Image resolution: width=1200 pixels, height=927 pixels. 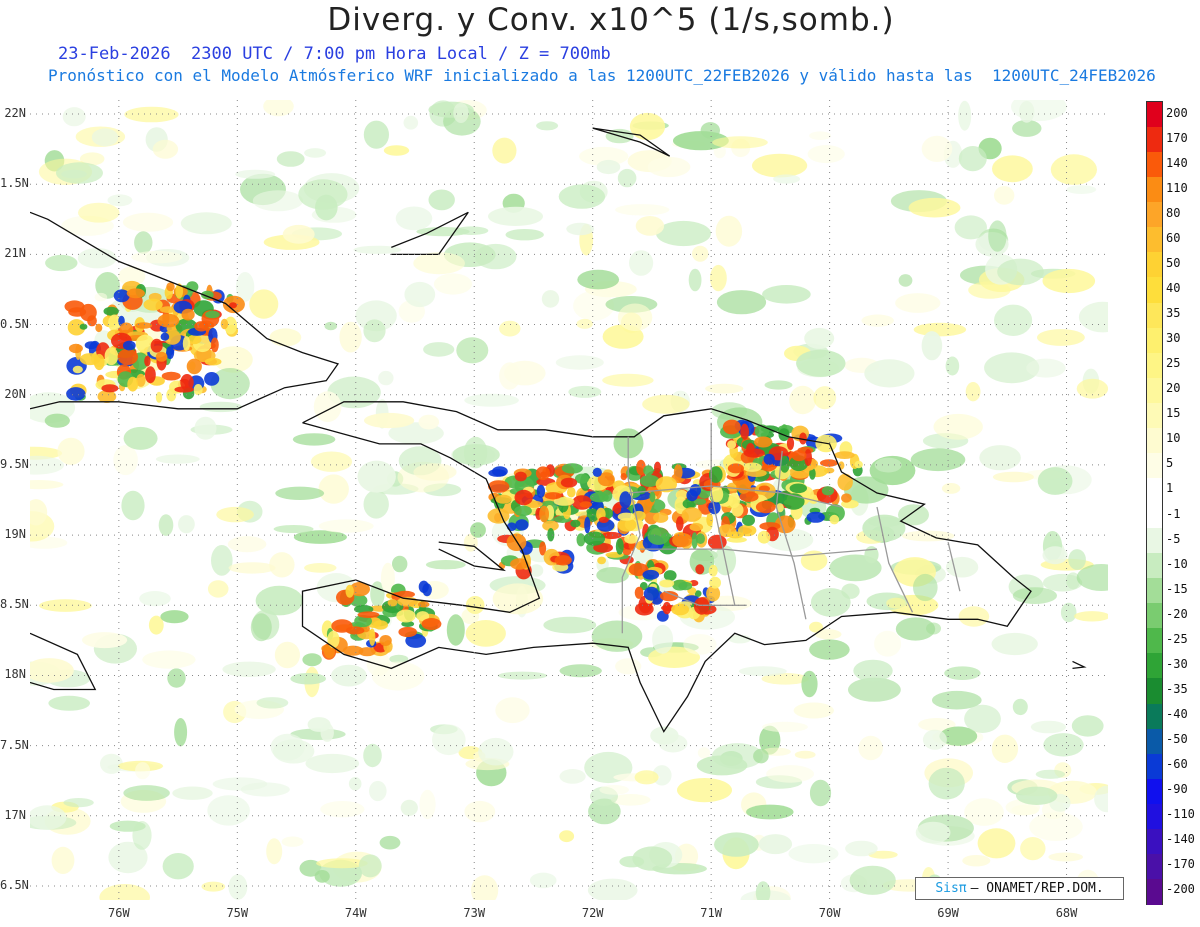 I want to click on colorbar-label: -5, so click(x=1173, y=538).